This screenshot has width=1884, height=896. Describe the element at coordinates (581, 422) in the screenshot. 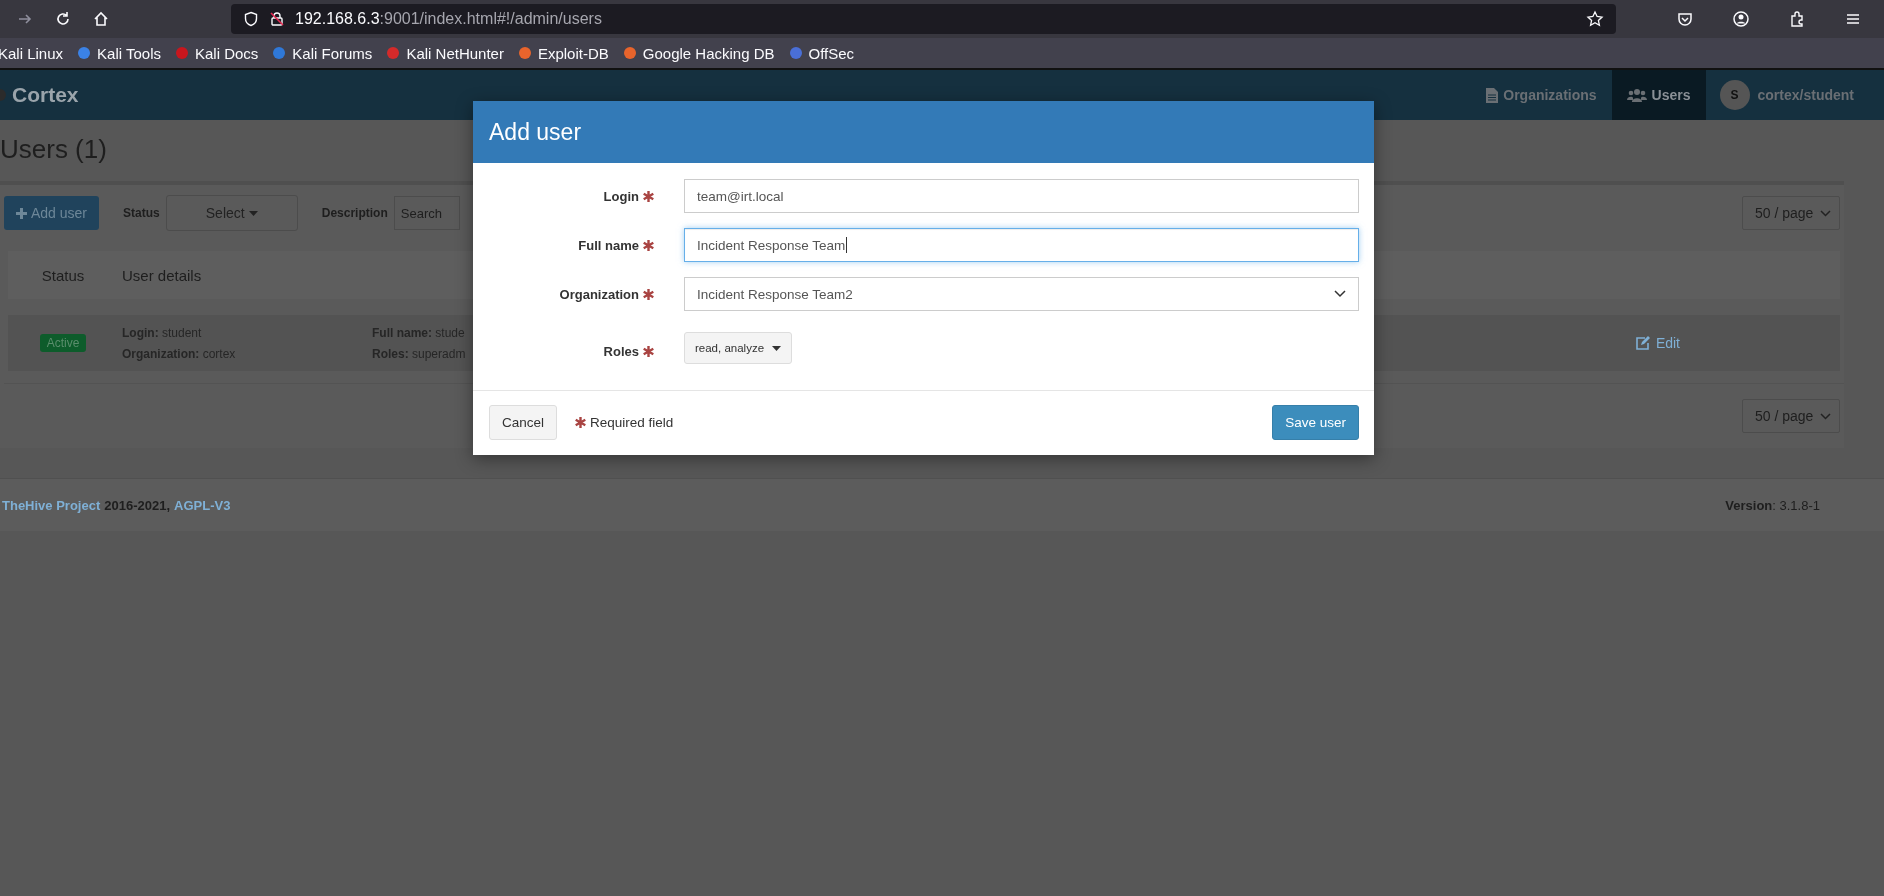

I see `required-icon` at that location.